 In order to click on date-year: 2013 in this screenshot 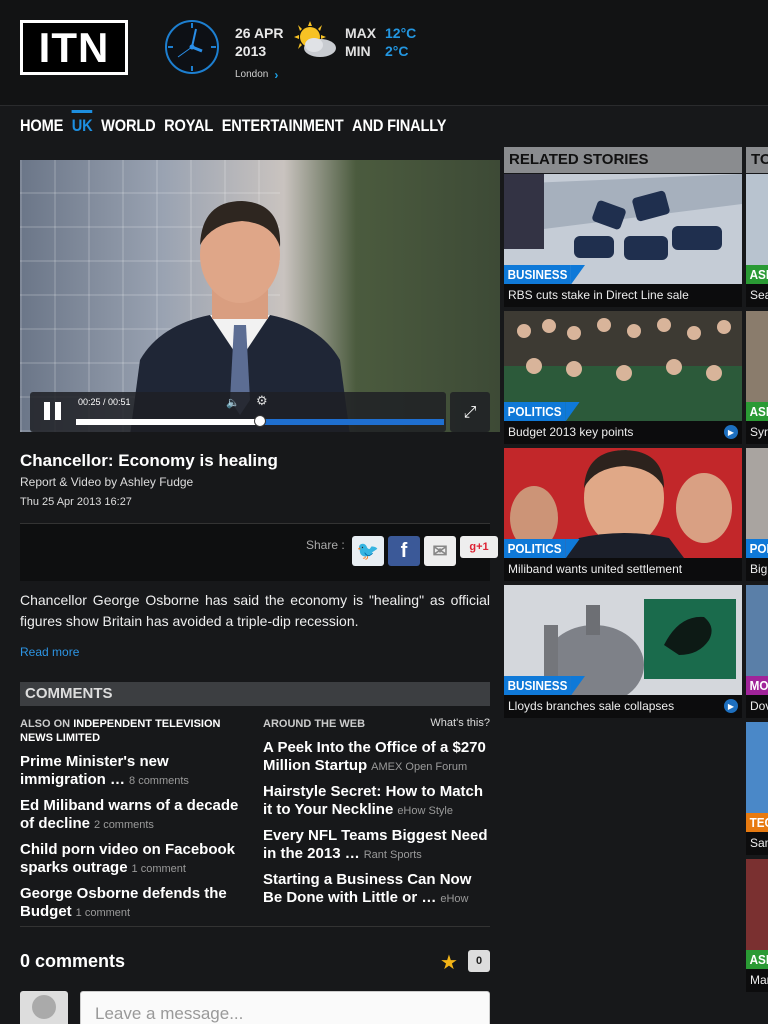, I will do `click(251, 51)`.